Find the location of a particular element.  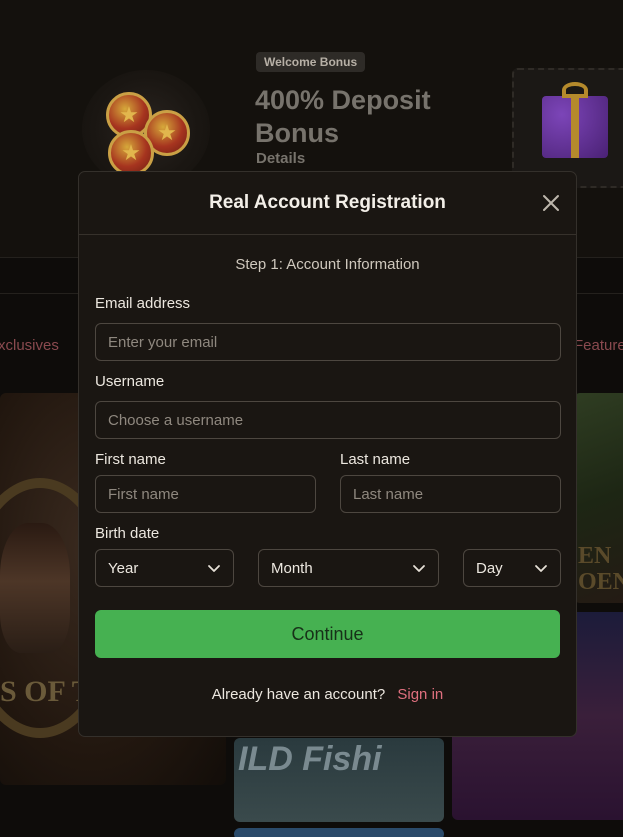

game-tile-right-top: EN OEN is located at coordinates (598, 498).